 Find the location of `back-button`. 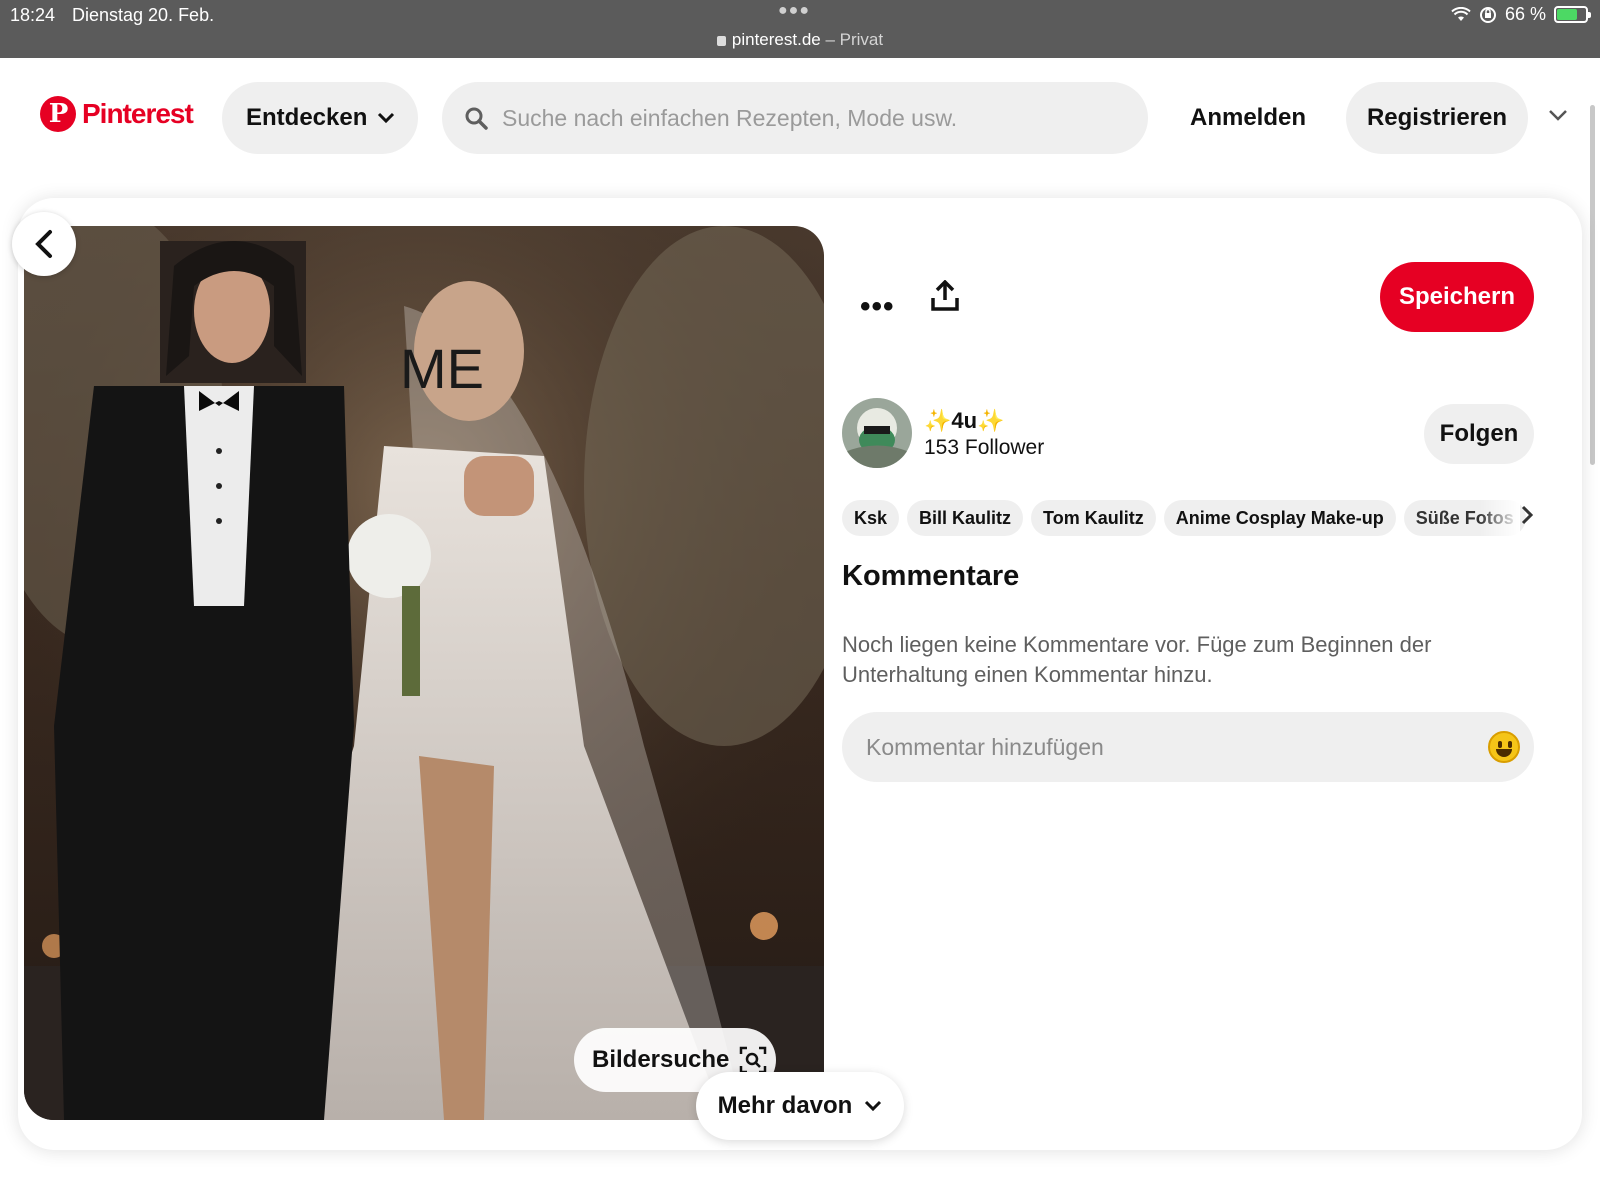

back-button is located at coordinates (44, 244).